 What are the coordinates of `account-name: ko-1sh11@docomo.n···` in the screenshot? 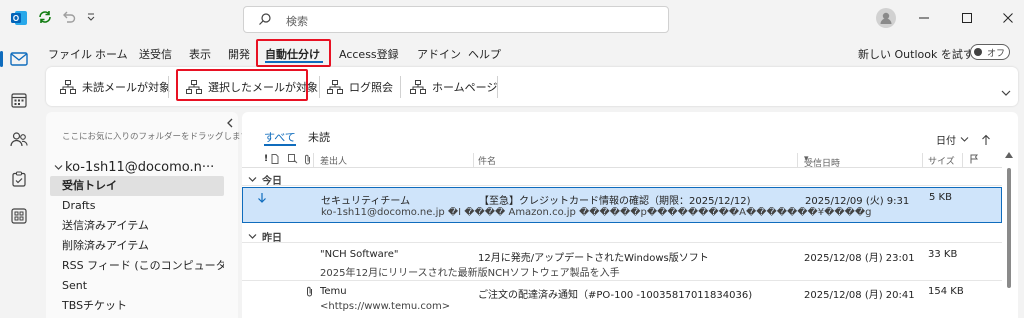 It's located at (140, 167).